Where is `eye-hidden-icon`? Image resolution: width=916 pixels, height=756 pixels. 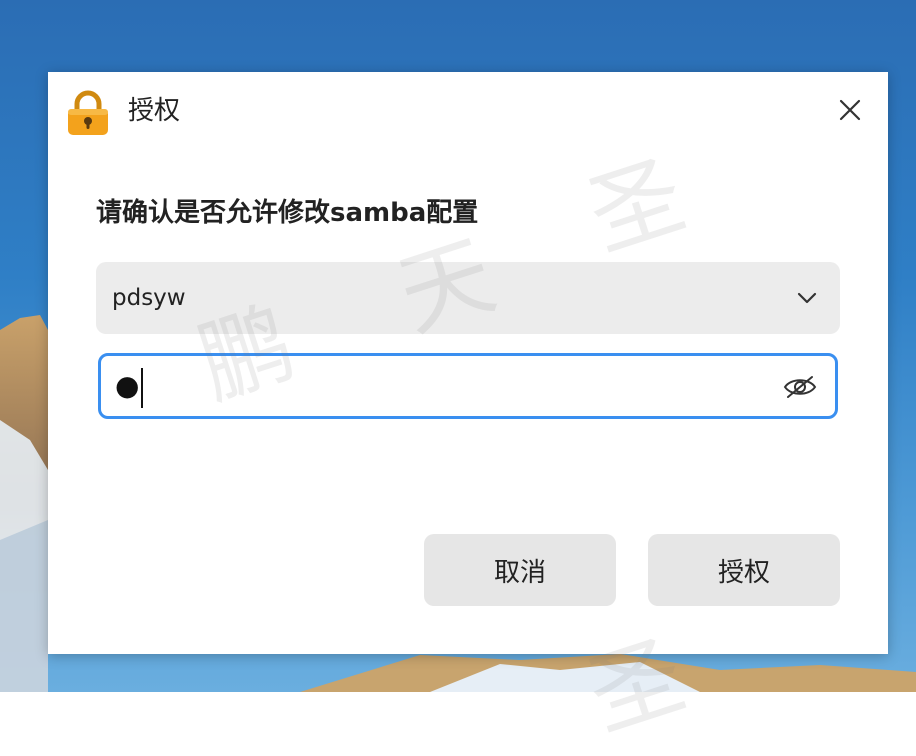 eye-hidden-icon is located at coordinates (800, 387).